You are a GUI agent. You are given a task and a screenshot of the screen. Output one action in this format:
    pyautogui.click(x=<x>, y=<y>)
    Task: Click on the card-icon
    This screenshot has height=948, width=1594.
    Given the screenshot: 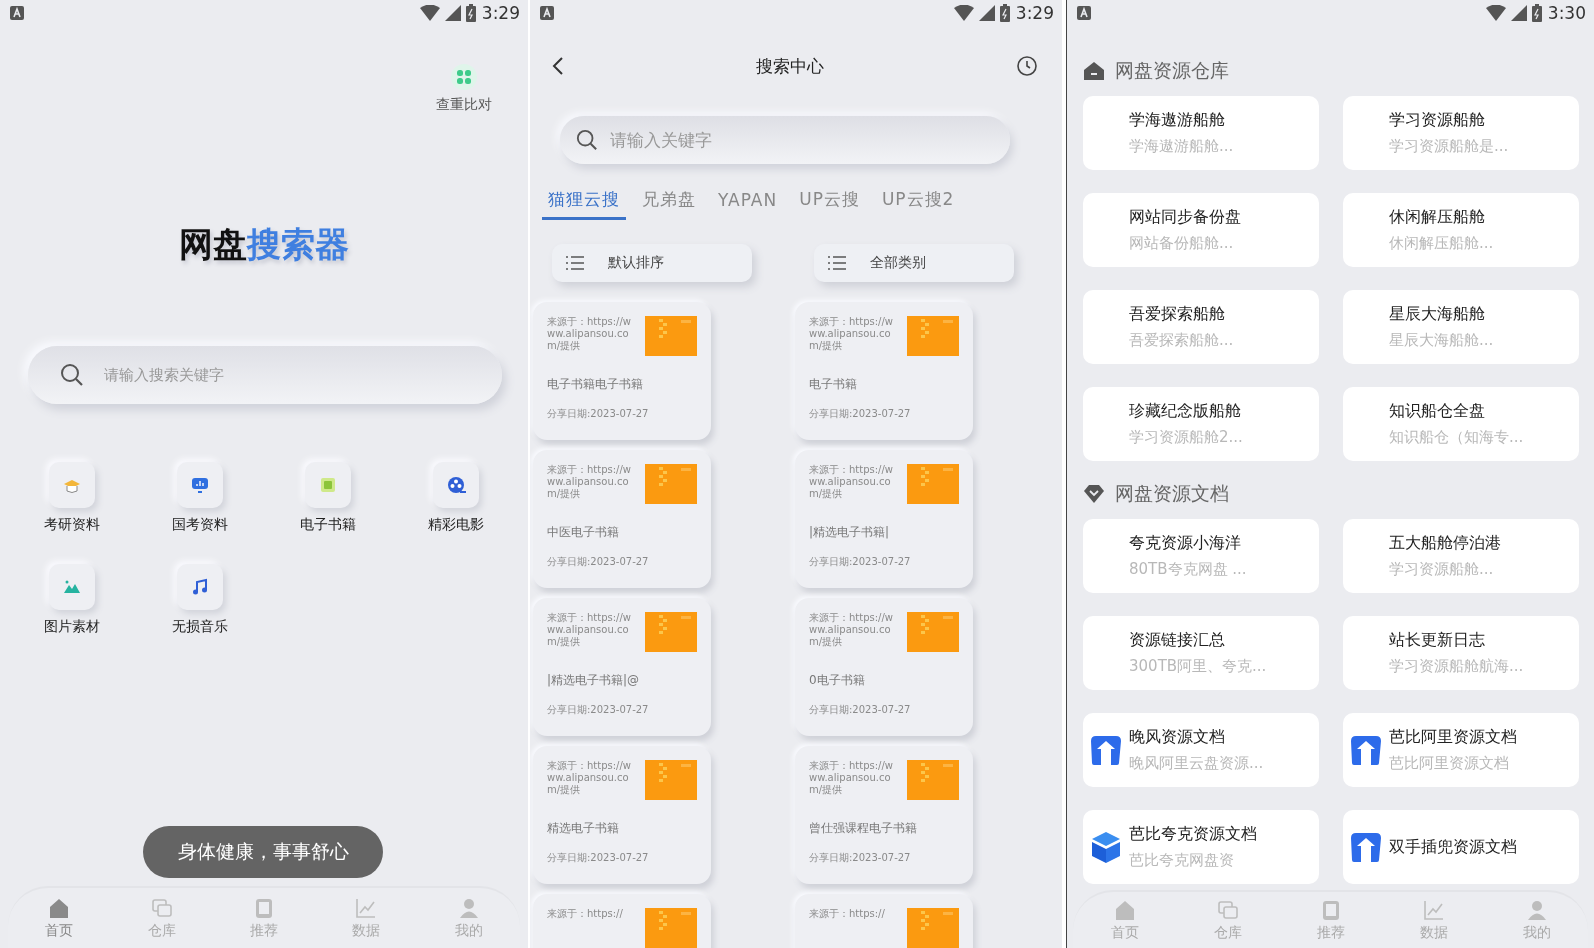 What is the action you would take?
    pyautogui.click(x=264, y=907)
    